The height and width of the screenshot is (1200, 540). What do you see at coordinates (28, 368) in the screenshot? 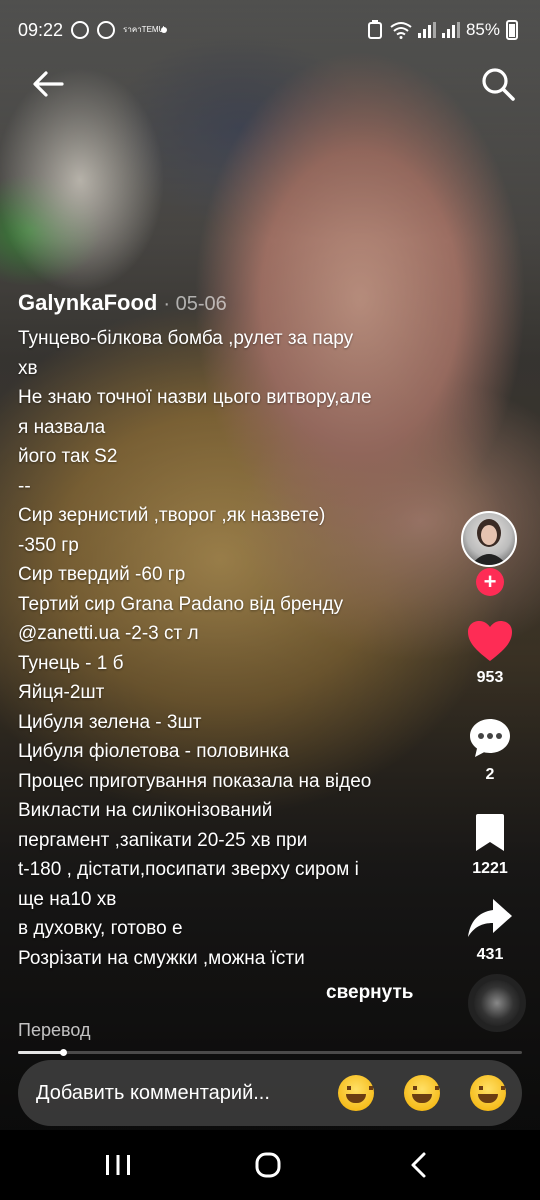
I see `description-line: хв` at bounding box center [28, 368].